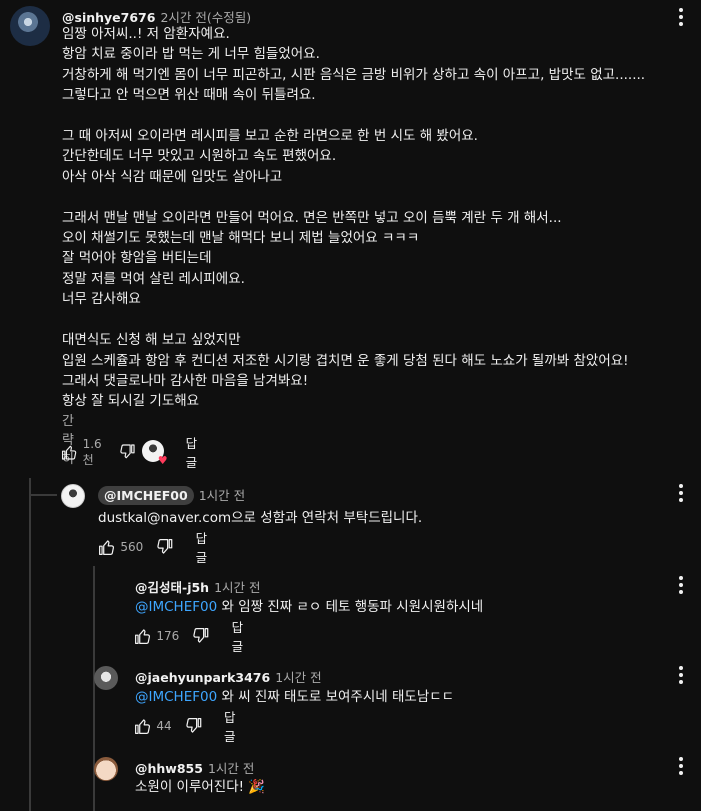  Describe the element at coordinates (30, 644) in the screenshot. I see `thread-line` at that location.